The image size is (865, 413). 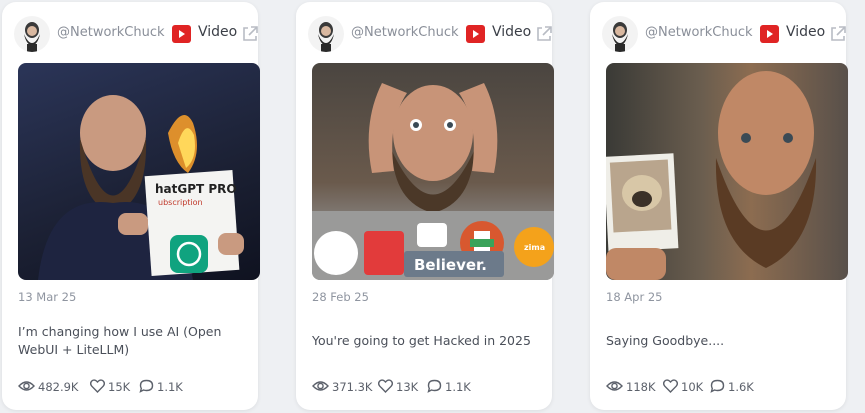 I want to click on stats-row: 482.9K 15K 1.1K, so click(x=139, y=387).